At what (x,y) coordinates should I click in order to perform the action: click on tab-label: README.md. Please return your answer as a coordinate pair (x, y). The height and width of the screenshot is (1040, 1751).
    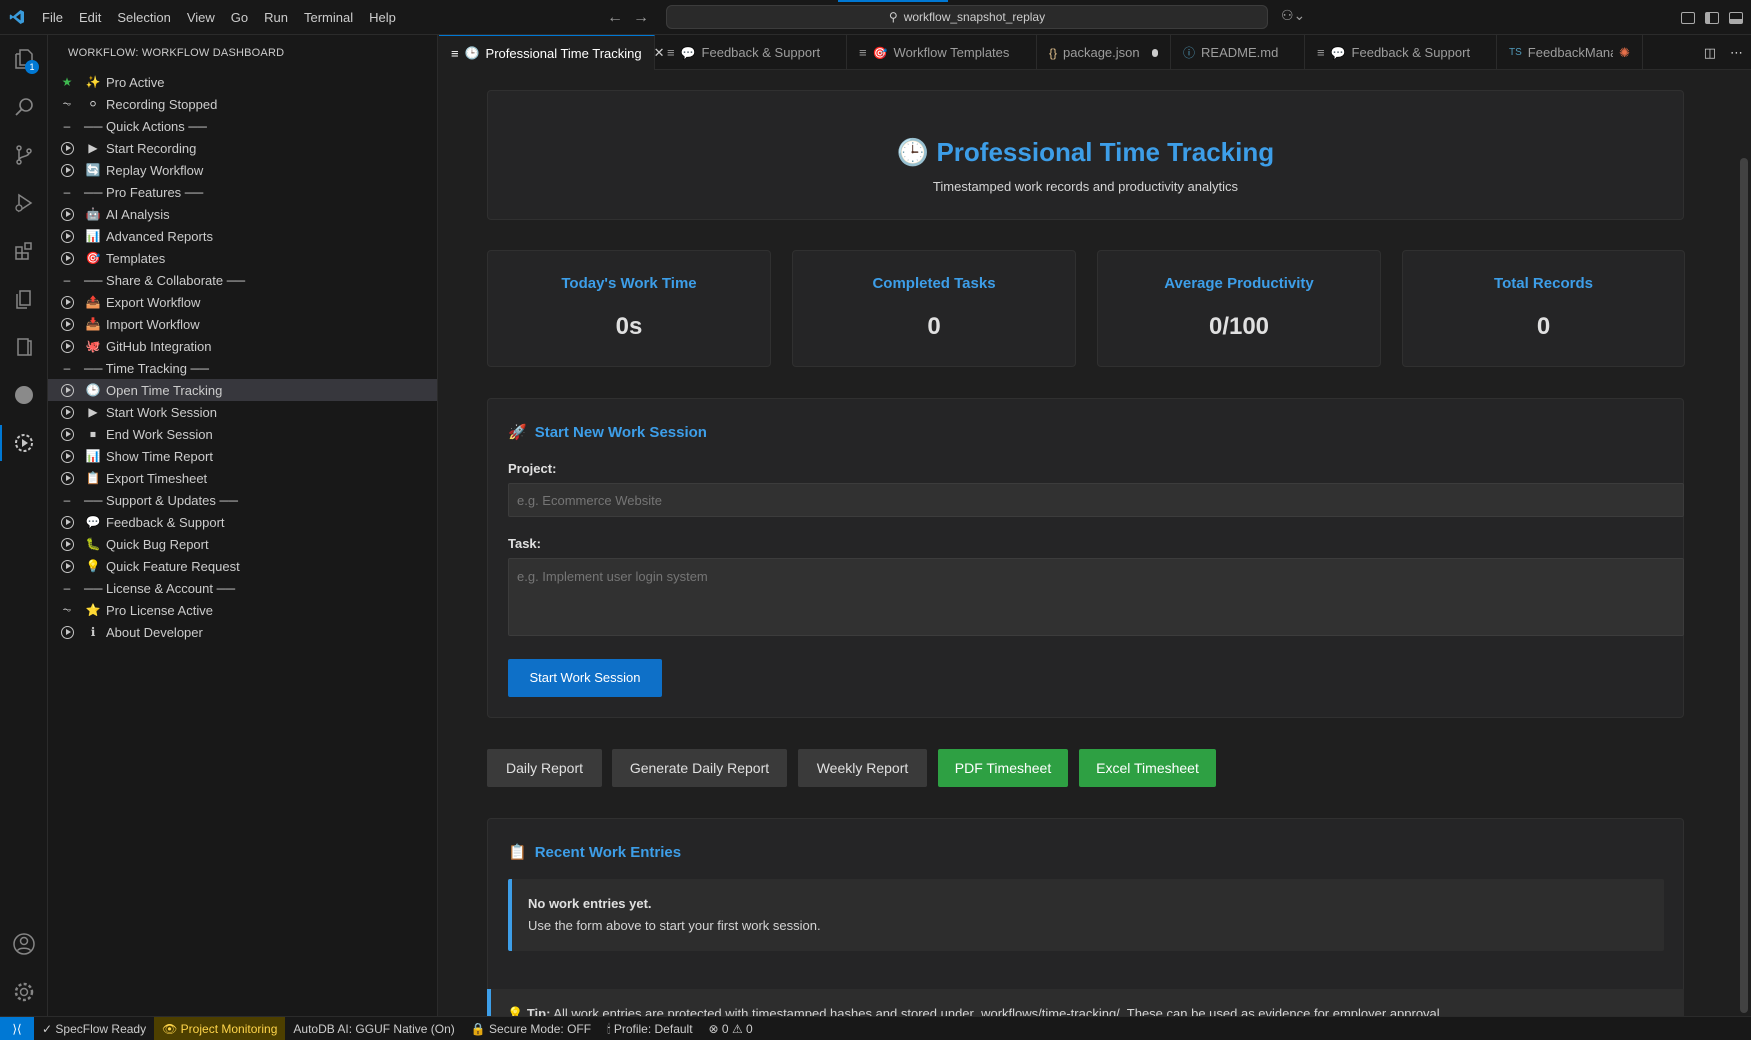
    Looking at the image, I should click on (1240, 52).